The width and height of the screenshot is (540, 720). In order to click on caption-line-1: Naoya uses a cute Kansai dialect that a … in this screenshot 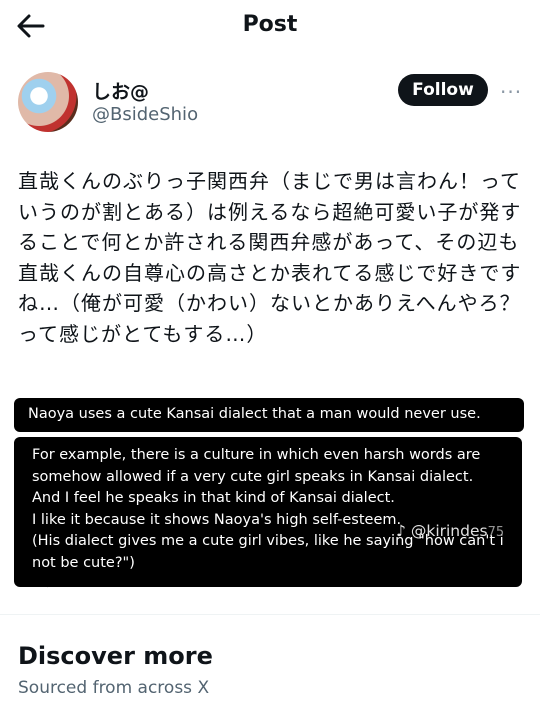, I will do `click(254, 414)`.